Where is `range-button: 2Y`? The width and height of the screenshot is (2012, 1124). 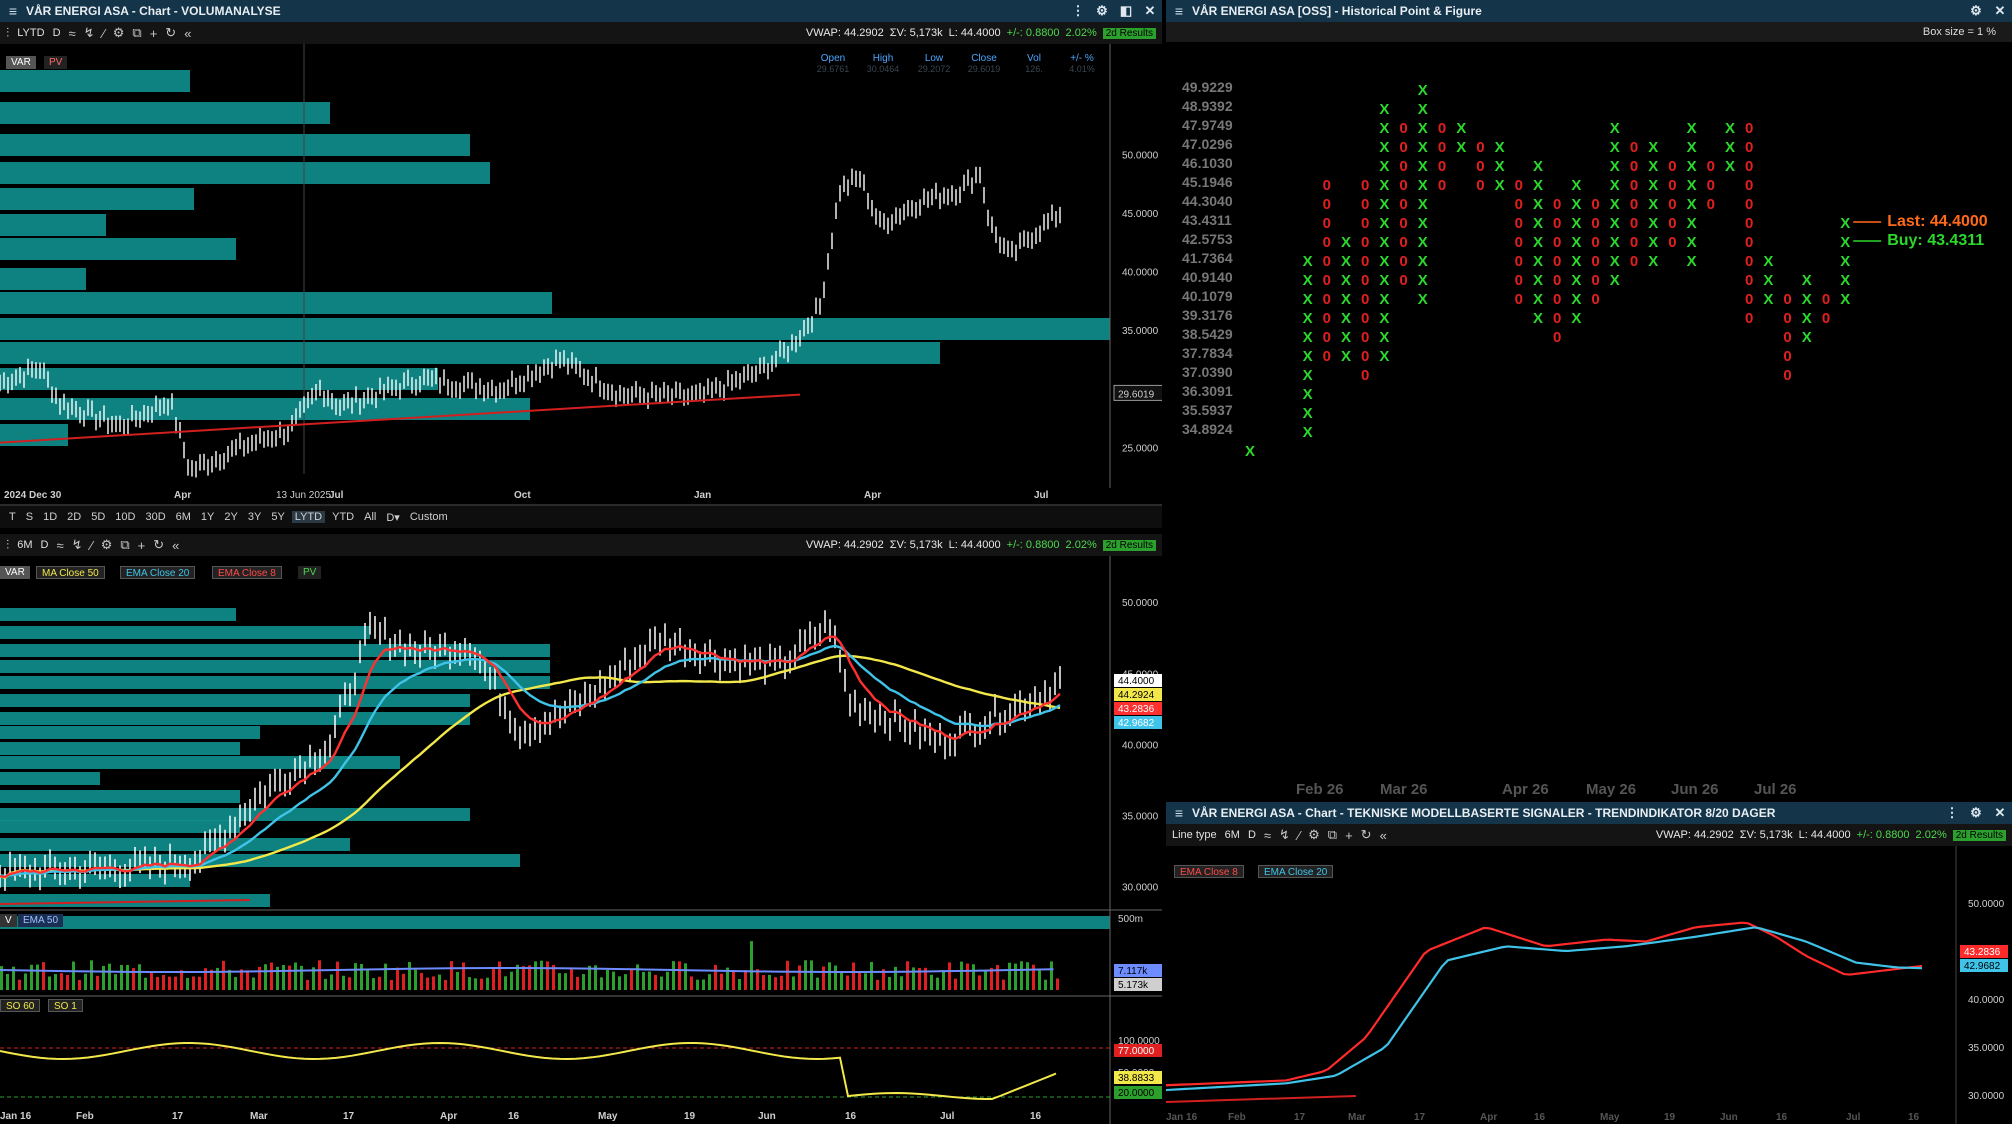
range-button: 2Y is located at coordinates (230, 517).